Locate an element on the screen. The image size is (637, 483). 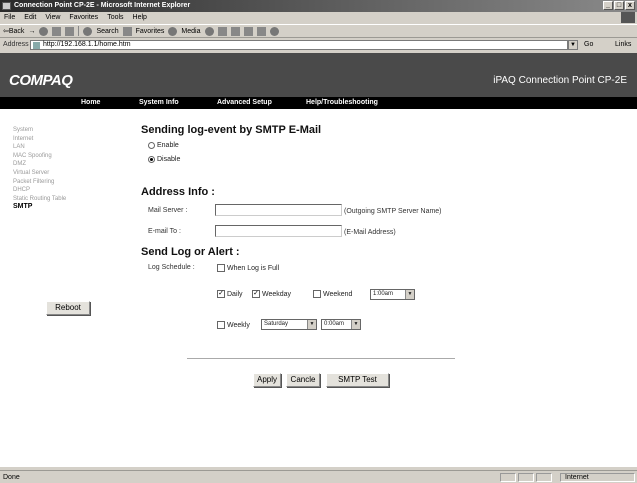
history-icon is located at coordinates (209, 31).